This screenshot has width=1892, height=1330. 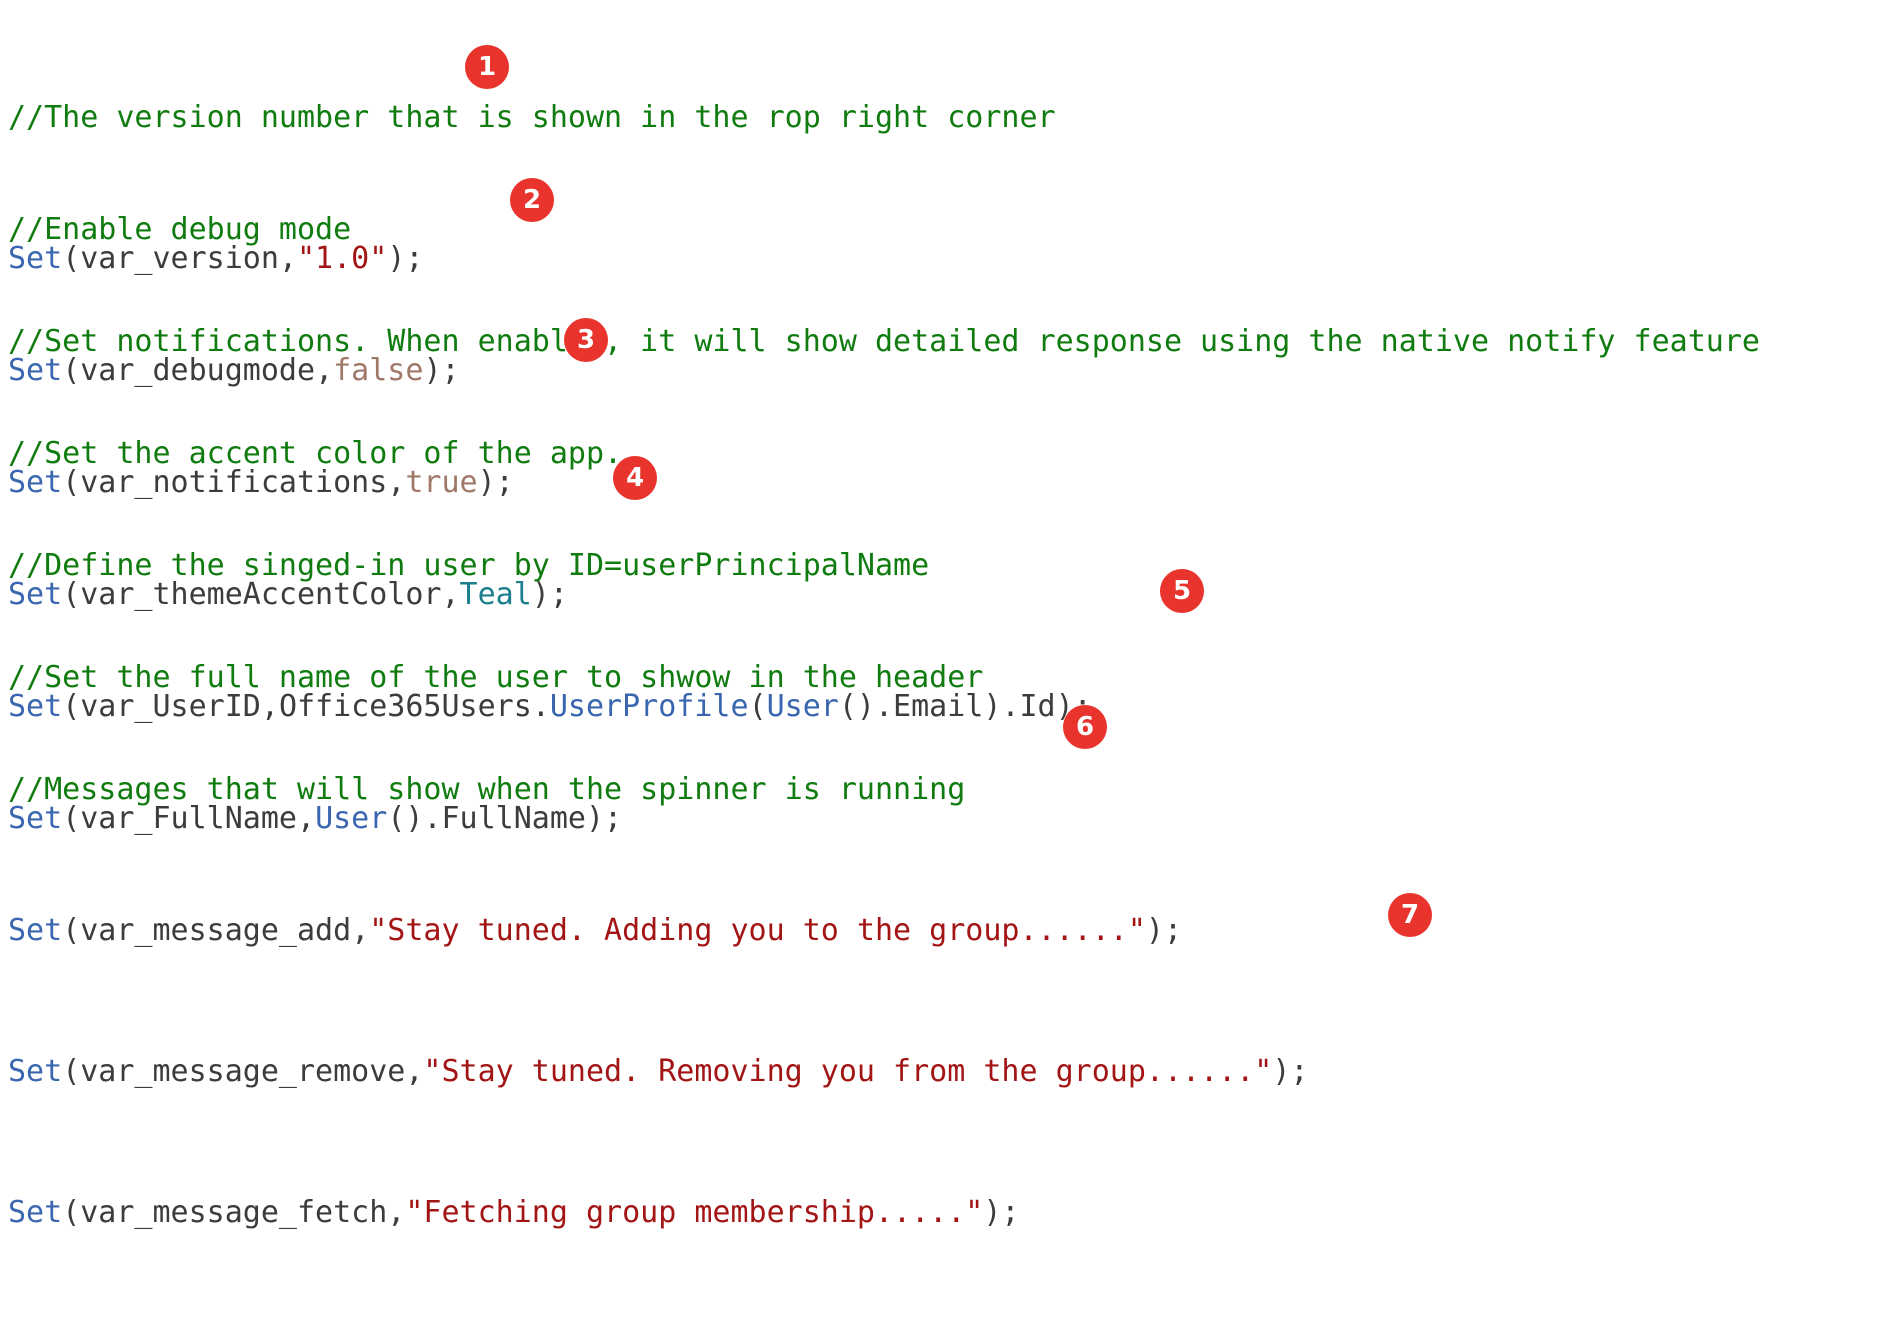 I want to click on variable-name-var-message-fetch: var_message_fetch, so click(x=234, y=1212).